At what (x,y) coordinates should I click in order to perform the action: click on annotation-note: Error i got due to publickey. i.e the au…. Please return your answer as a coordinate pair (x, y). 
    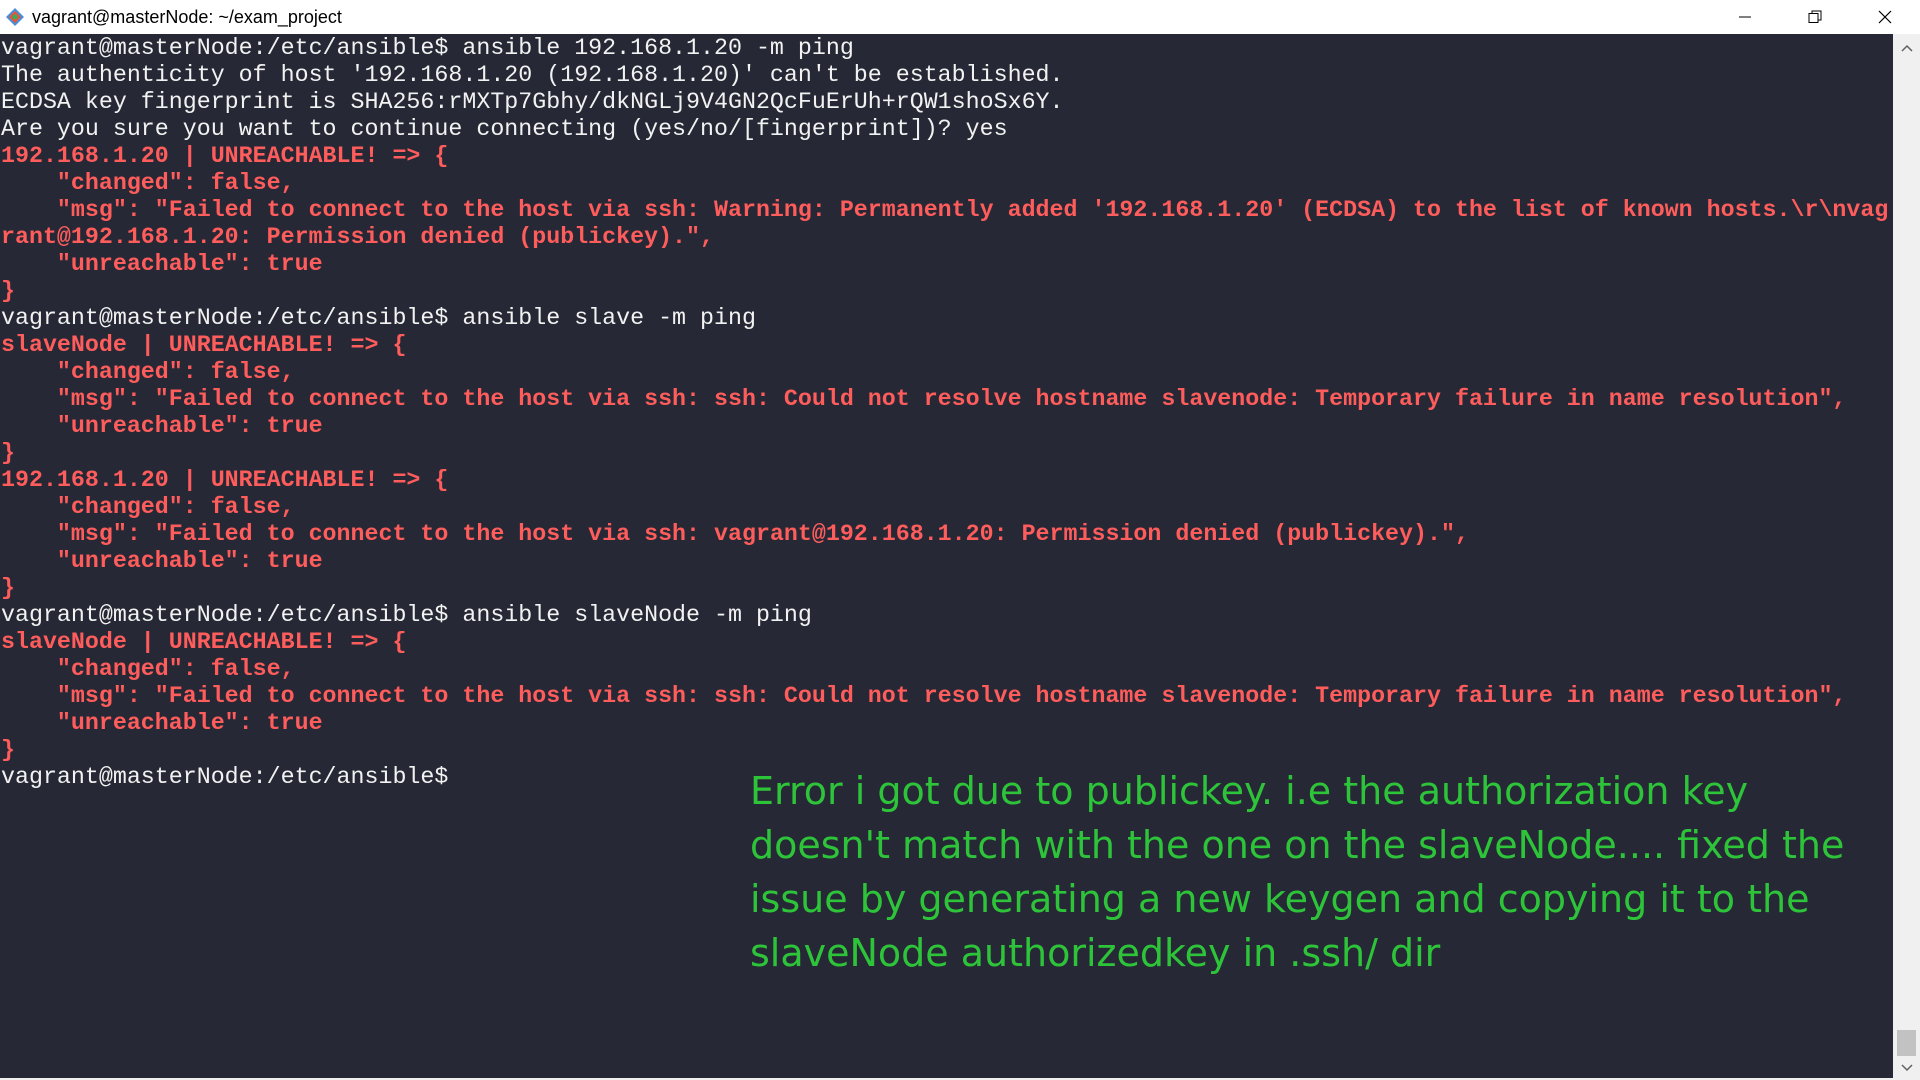
    Looking at the image, I should click on (1297, 872).